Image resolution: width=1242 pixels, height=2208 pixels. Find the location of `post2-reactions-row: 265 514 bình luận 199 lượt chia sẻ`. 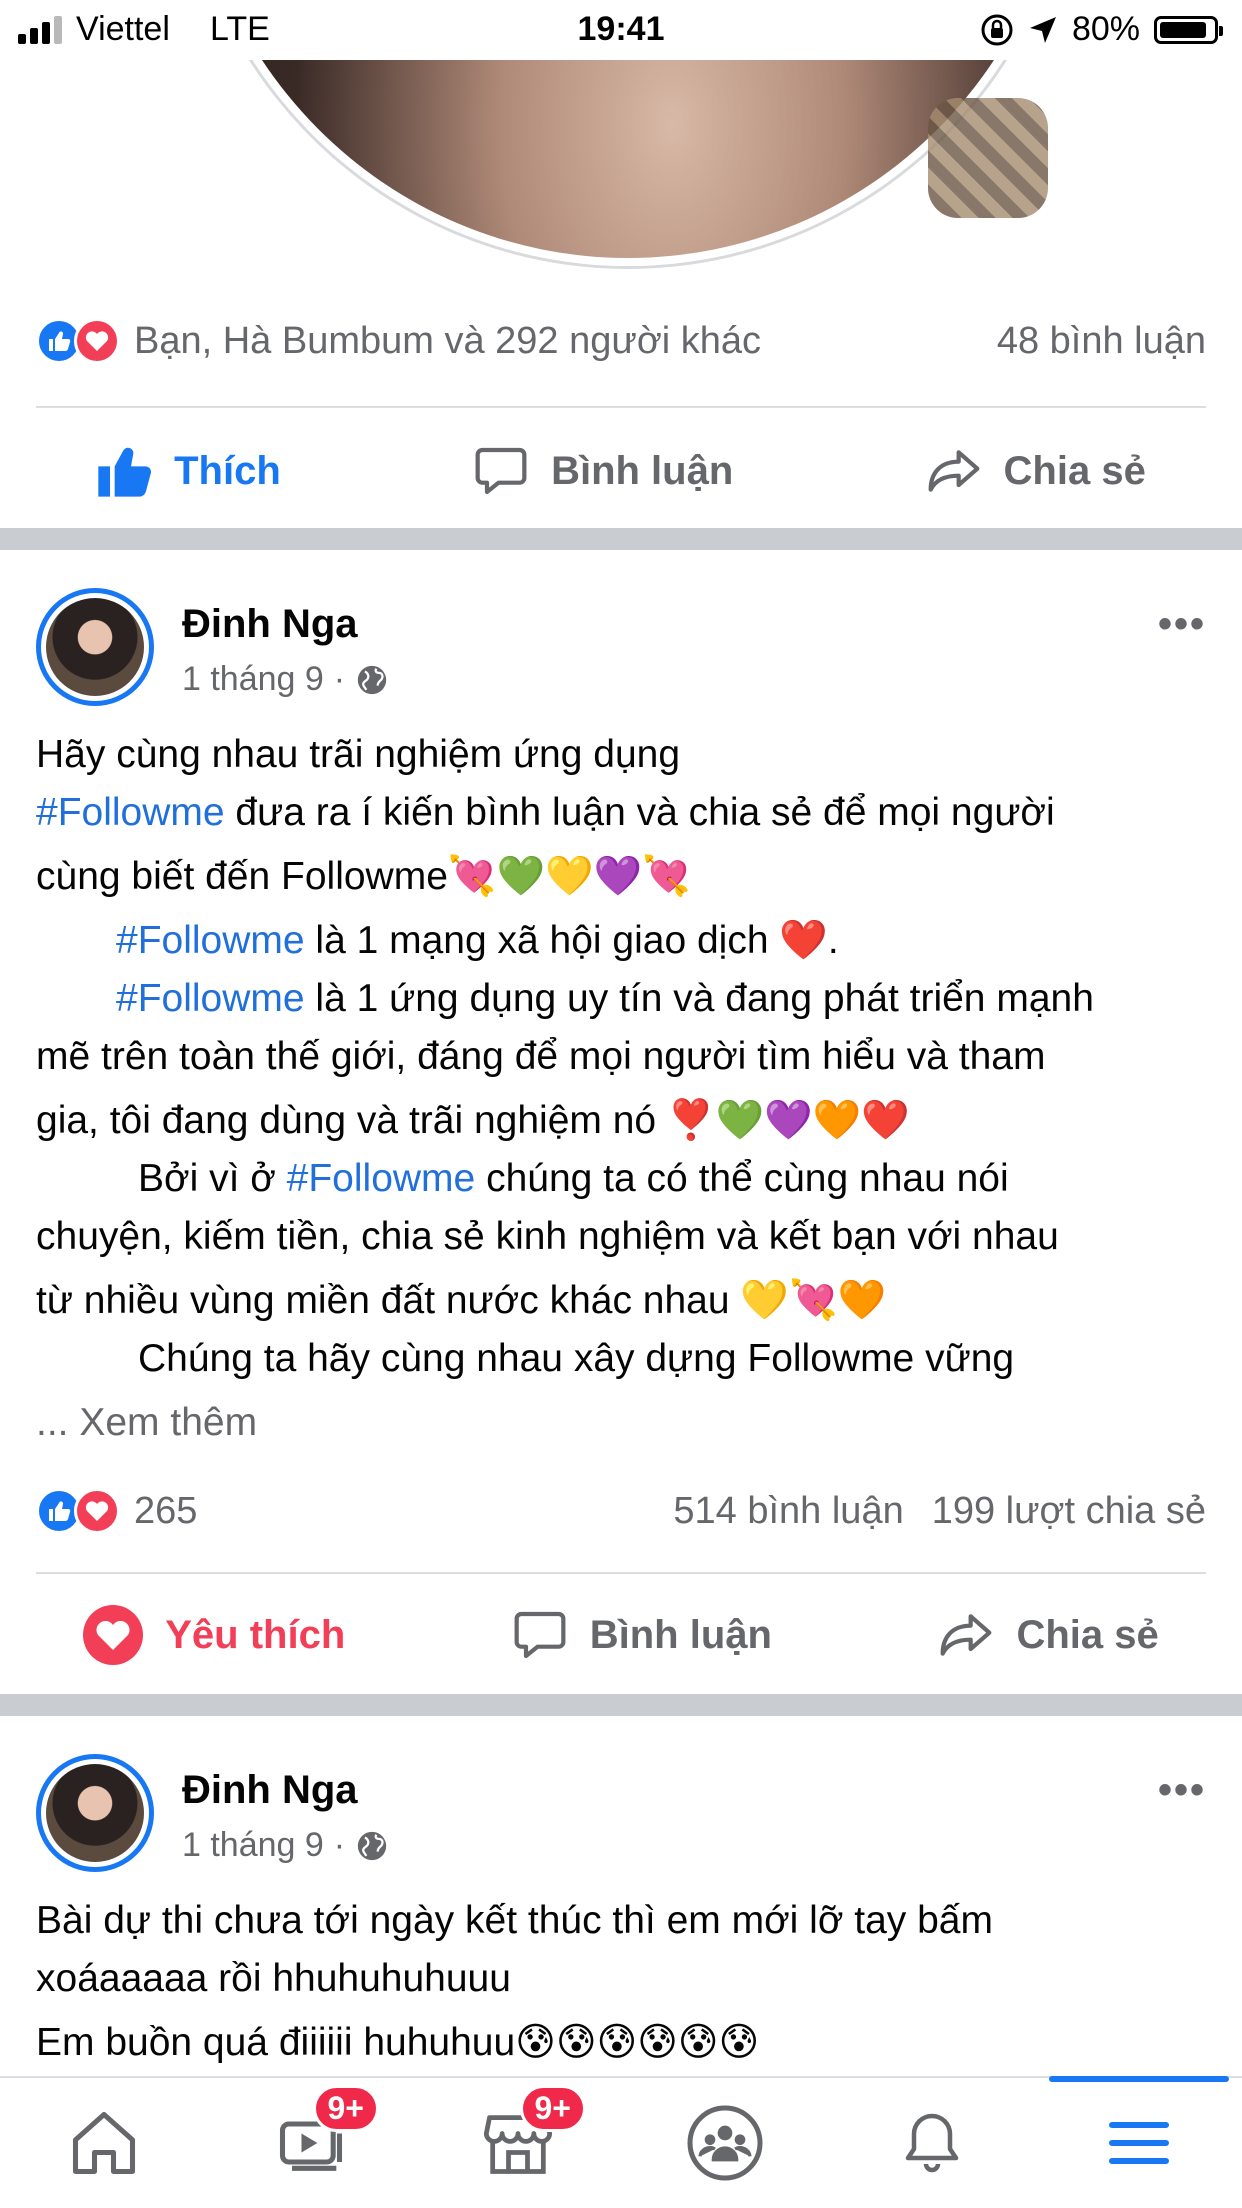

post2-reactions-row: 265 514 bình luận 199 lượt chia sẻ is located at coordinates (621, 1511).